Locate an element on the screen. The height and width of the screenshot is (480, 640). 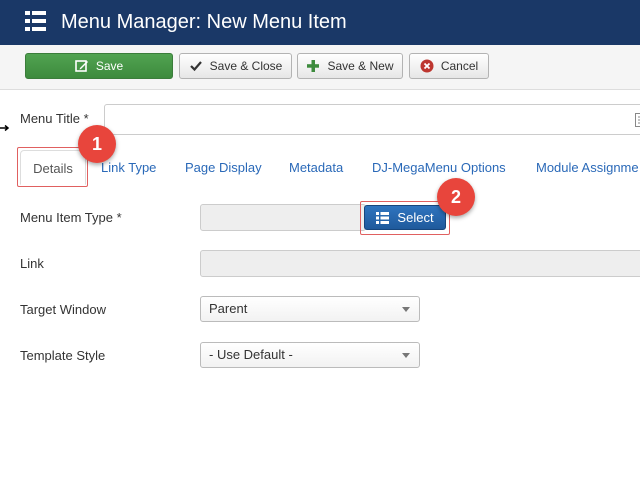
tab-dj-megamenu-options: DJ-MegaMenu Options is located at coordinates (439, 167).